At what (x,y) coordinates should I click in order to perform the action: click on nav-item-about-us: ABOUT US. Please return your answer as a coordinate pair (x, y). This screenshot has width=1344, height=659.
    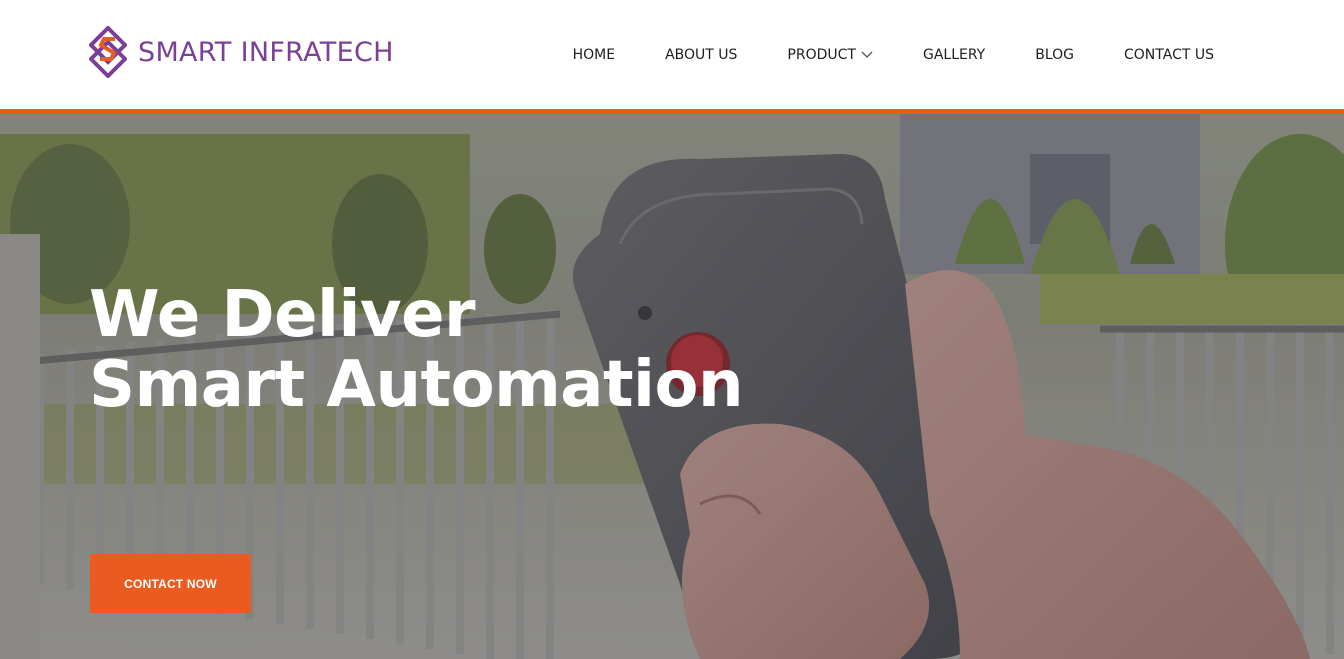
    Looking at the image, I should click on (701, 55).